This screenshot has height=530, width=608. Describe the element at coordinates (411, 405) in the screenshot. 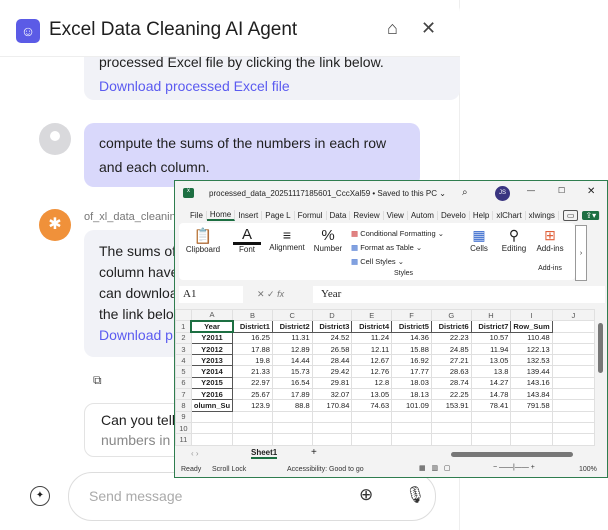

I see `cell: 101.09` at that location.